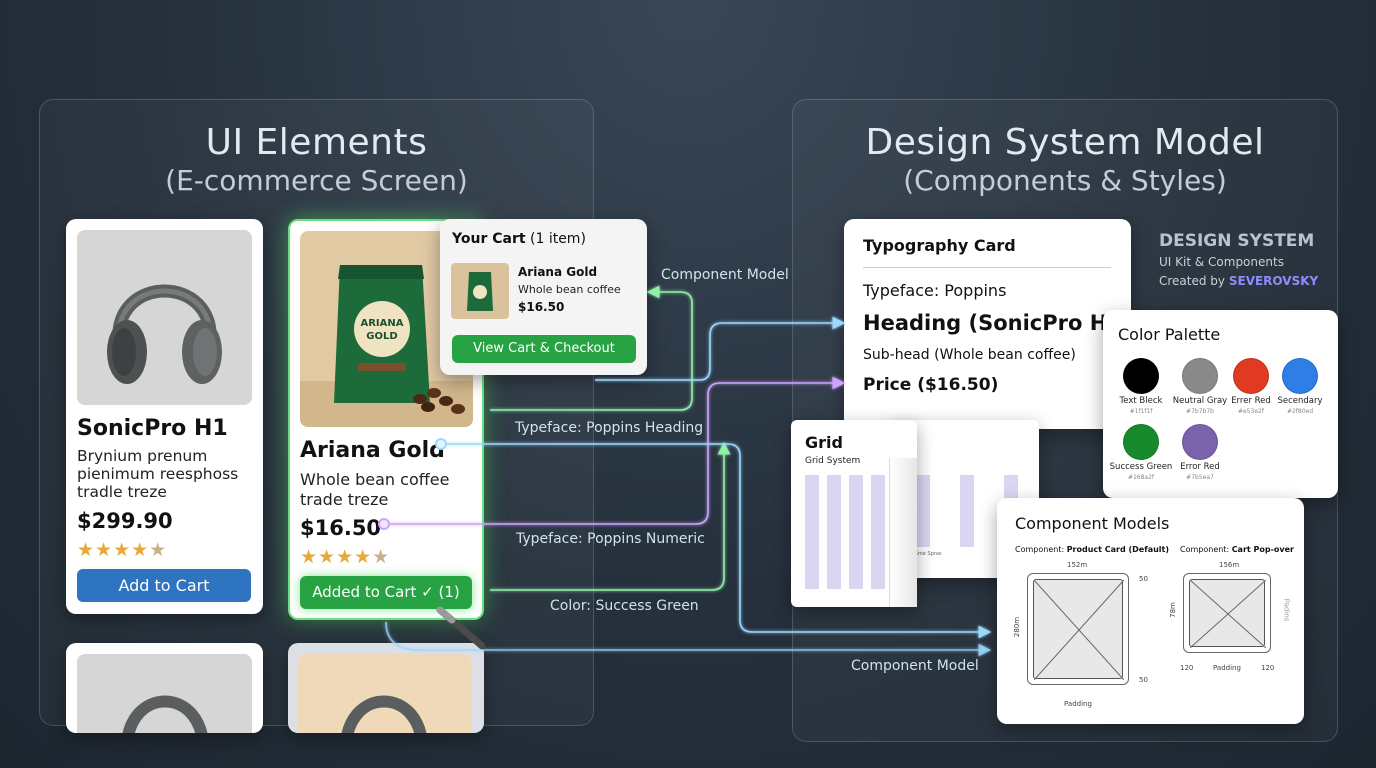 The width and height of the screenshot is (1376, 768). Describe the element at coordinates (569, 289) in the screenshot. I see `cart-item-description: Whole bean coffee` at that location.